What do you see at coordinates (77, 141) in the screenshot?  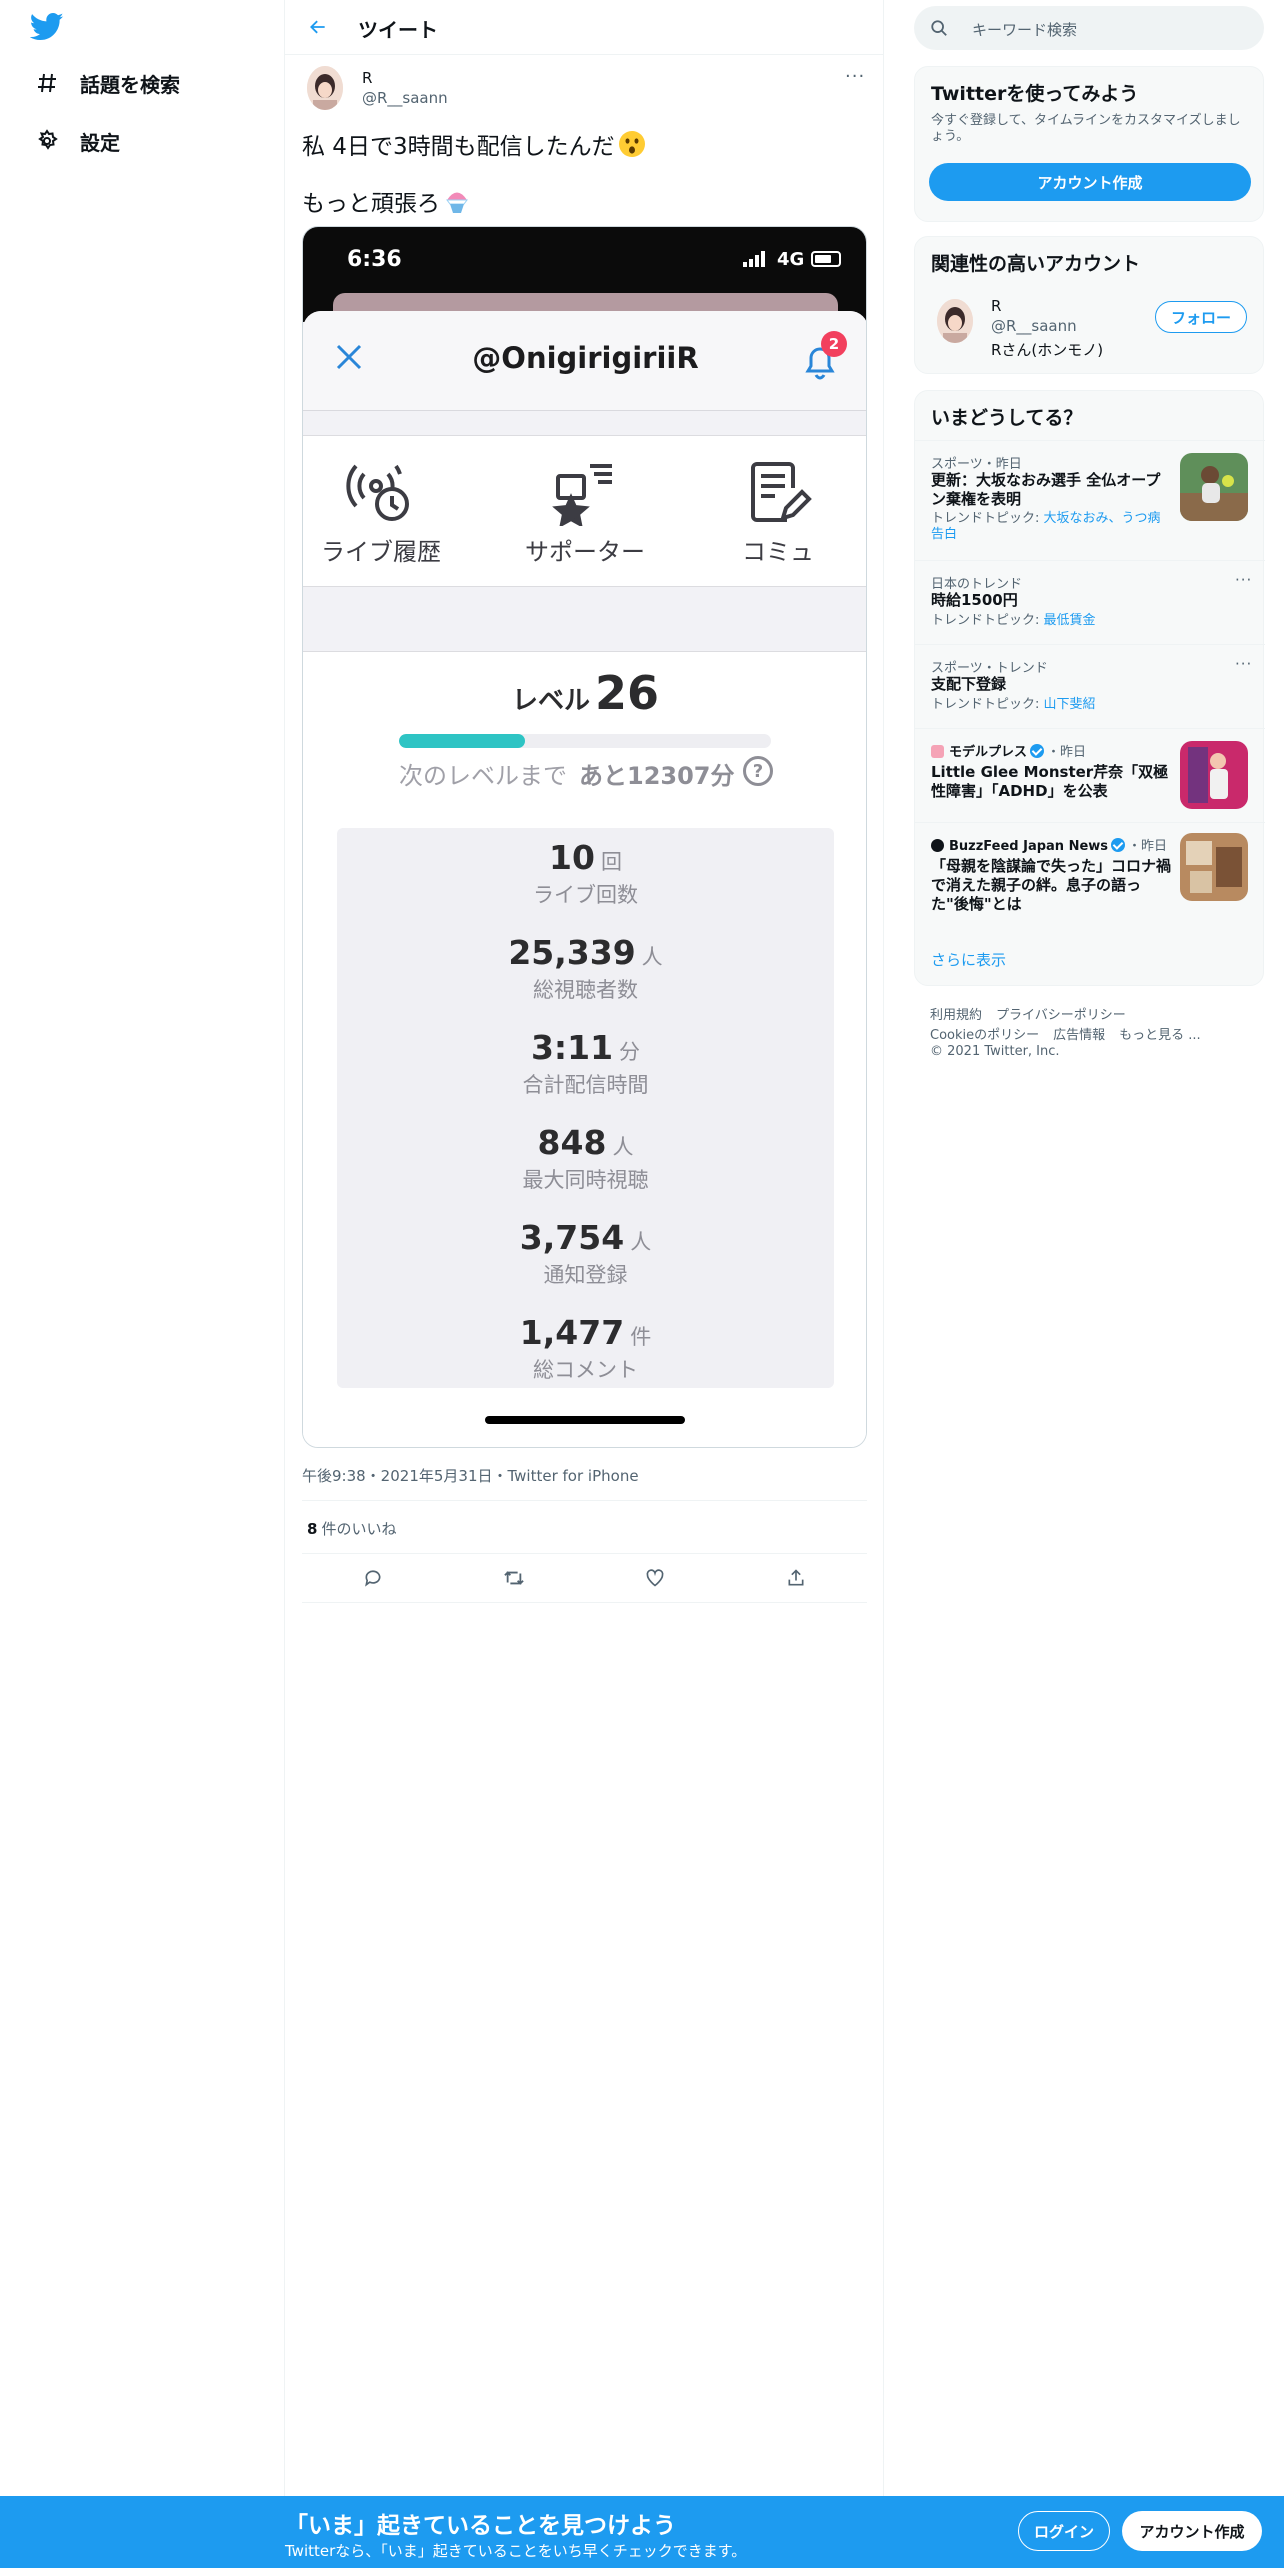 I see `sidebar-item-settings: 設定` at bounding box center [77, 141].